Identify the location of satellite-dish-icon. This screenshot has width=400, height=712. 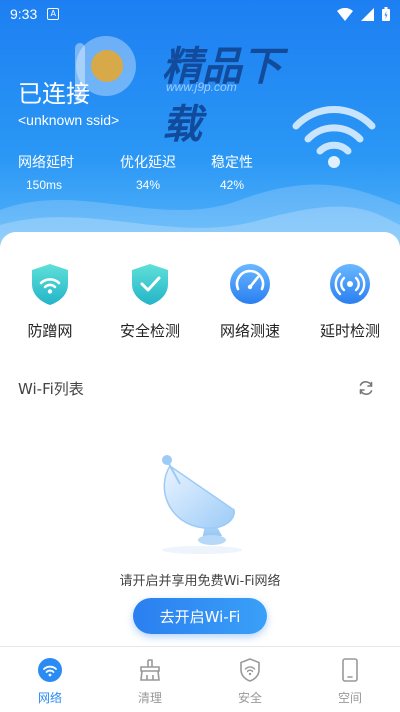
(202, 504).